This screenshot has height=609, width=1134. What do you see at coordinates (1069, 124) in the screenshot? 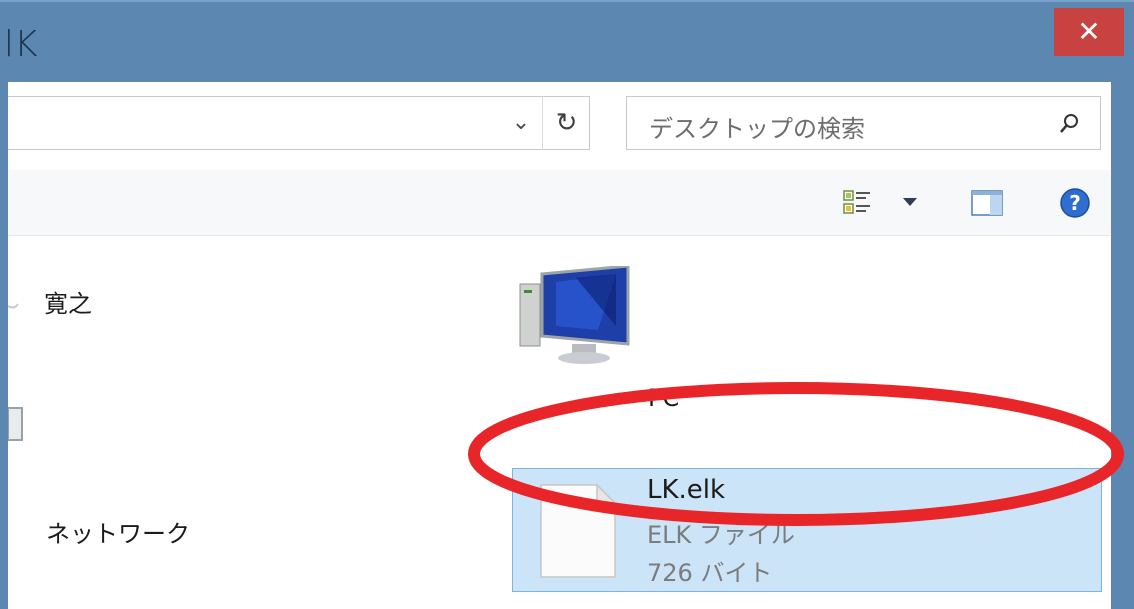
I see `search-icon` at bounding box center [1069, 124].